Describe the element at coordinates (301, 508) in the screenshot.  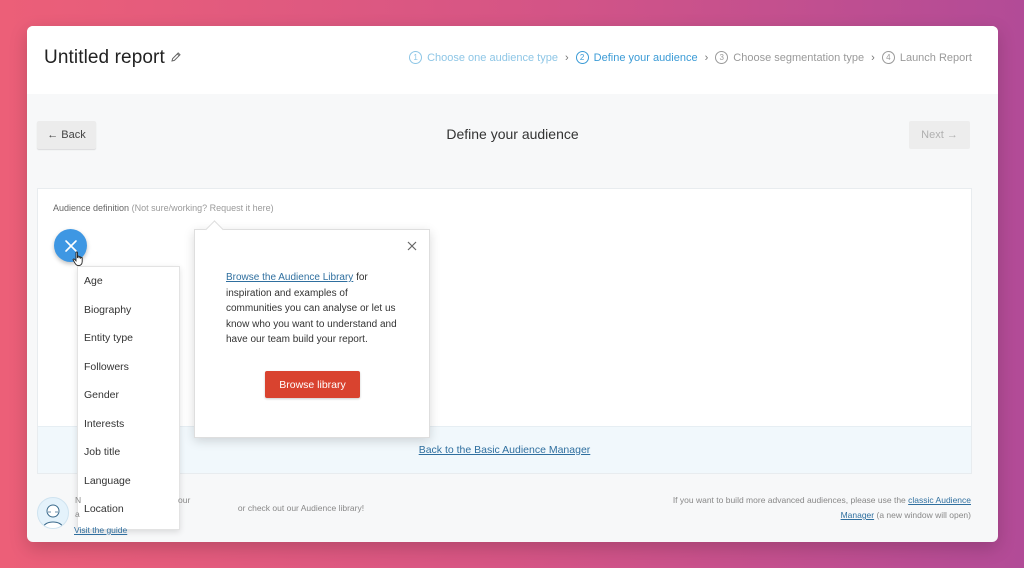
I see `audience-library-hint: or check out our Audience library!` at that location.